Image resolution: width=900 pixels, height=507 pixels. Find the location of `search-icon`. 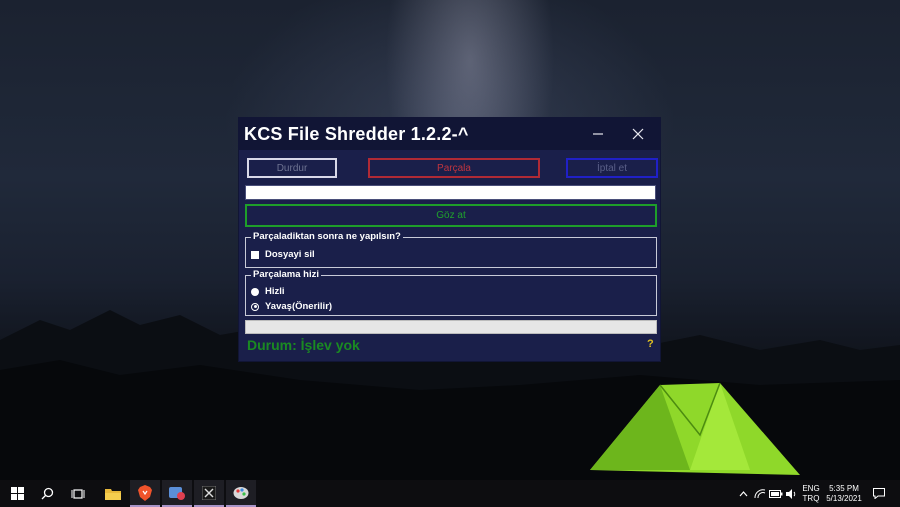

search-icon is located at coordinates (47, 493).